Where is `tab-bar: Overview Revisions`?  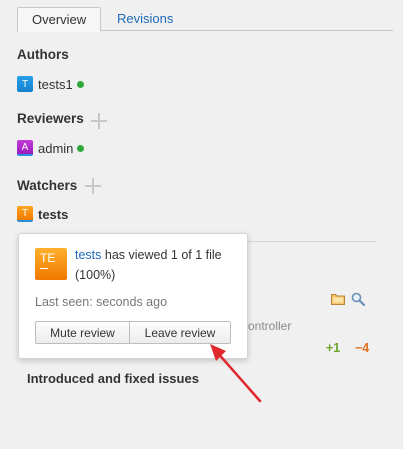 tab-bar: Overview Revisions is located at coordinates (205, 19).